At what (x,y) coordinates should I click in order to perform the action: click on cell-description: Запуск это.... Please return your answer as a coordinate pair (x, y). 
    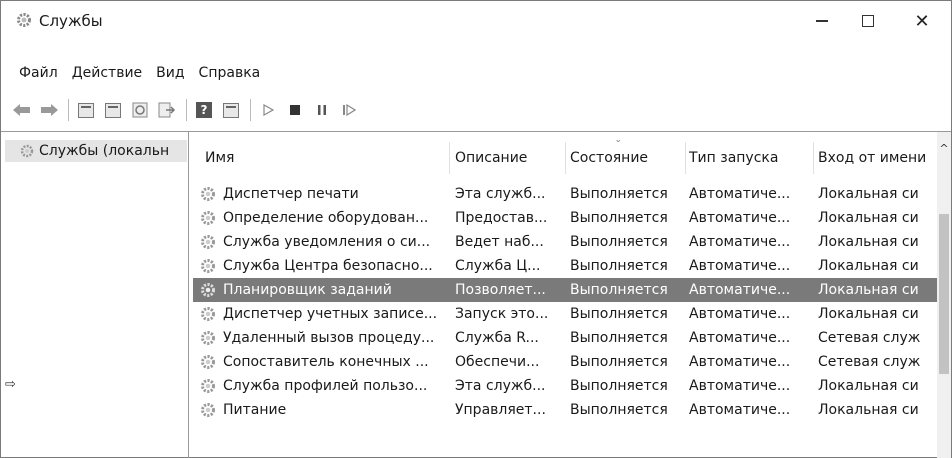
    Looking at the image, I should click on (502, 314).